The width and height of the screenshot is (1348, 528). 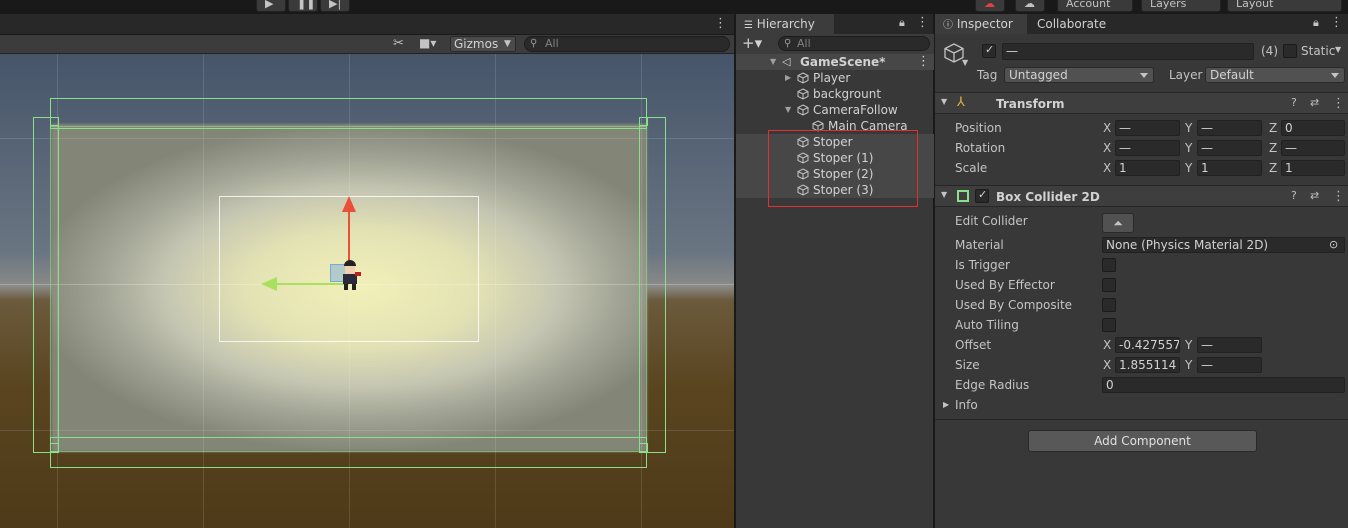 What do you see at coordinates (1077, 24) in the screenshot?
I see `tab-collaborate: Collaborate` at bounding box center [1077, 24].